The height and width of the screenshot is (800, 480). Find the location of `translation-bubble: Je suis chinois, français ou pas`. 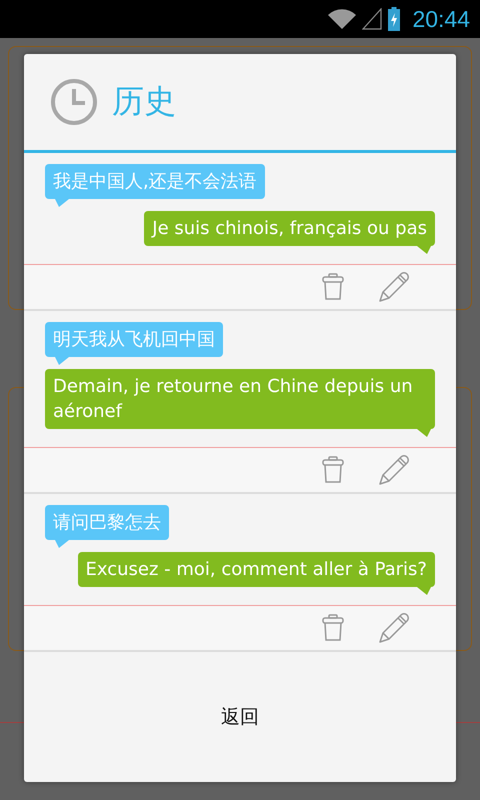

translation-bubble: Je suis chinois, français ou pas is located at coordinates (289, 228).